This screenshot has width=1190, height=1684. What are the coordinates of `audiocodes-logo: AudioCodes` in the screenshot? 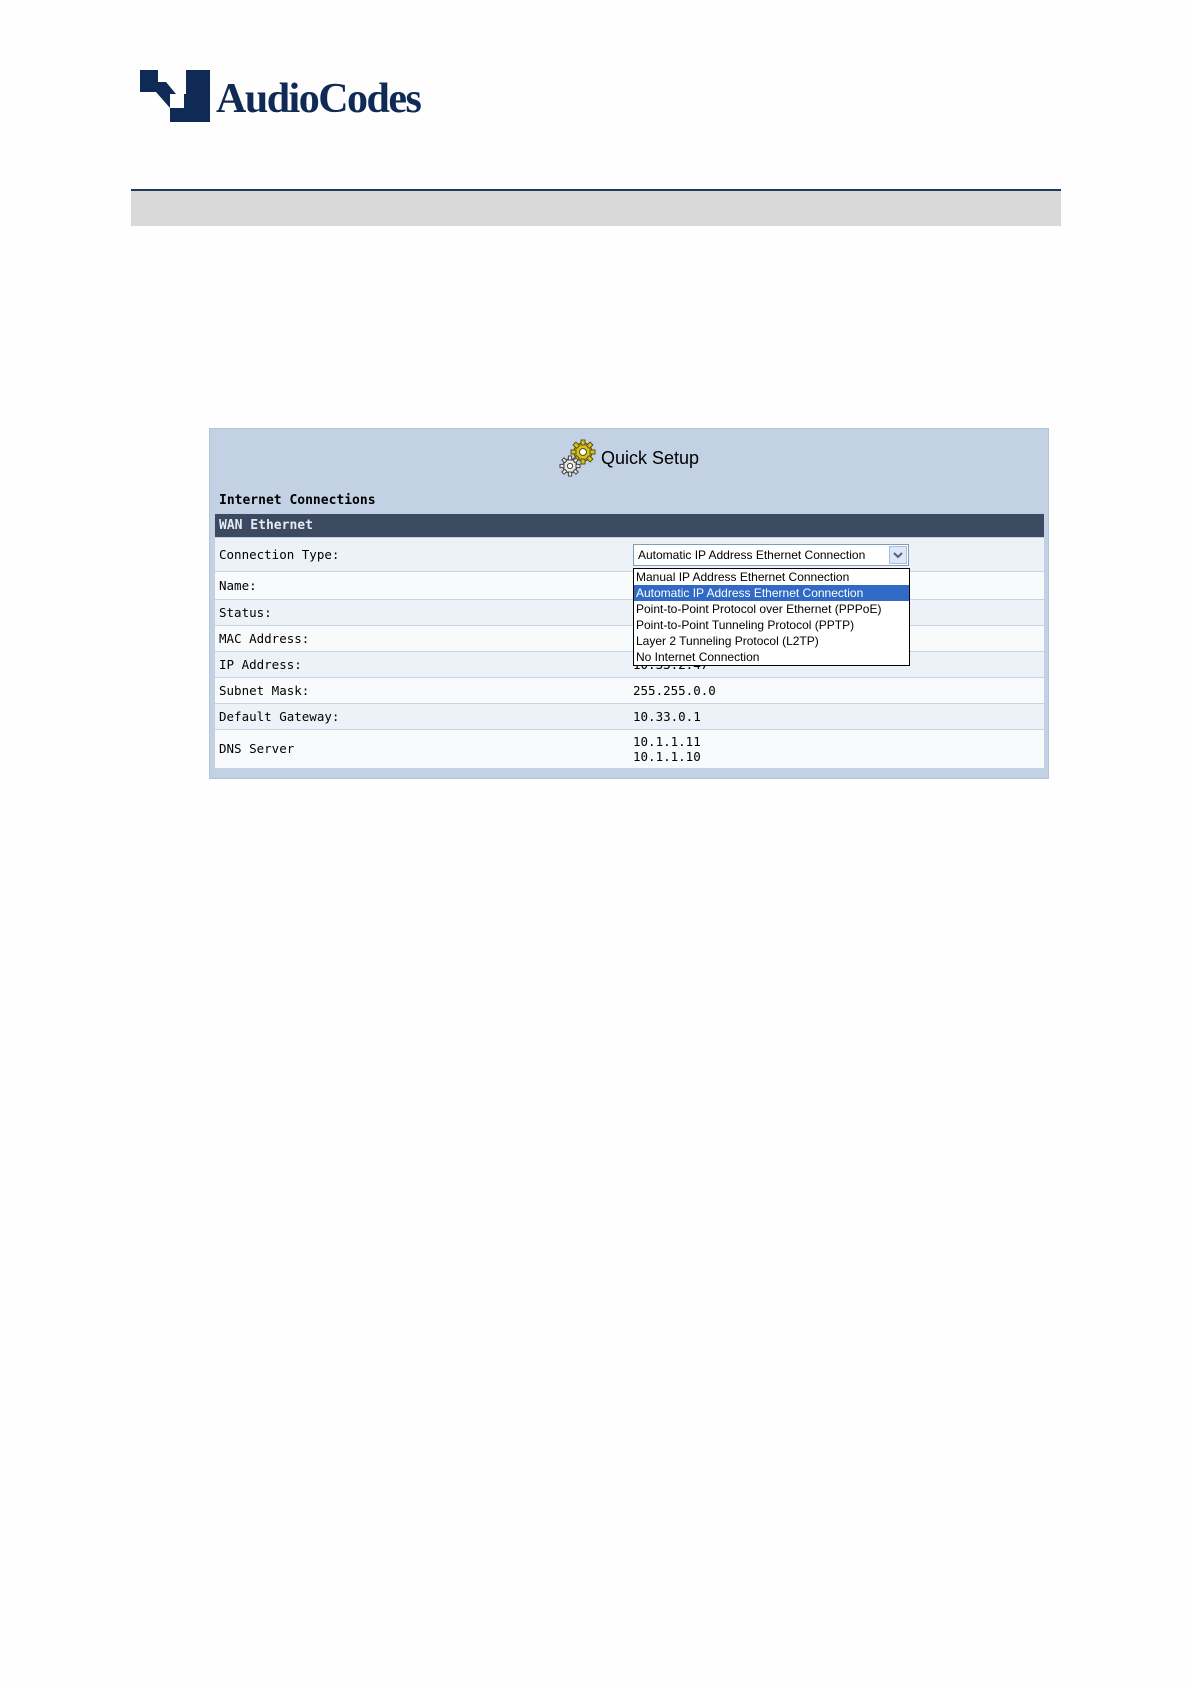 It's located at (281, 96).